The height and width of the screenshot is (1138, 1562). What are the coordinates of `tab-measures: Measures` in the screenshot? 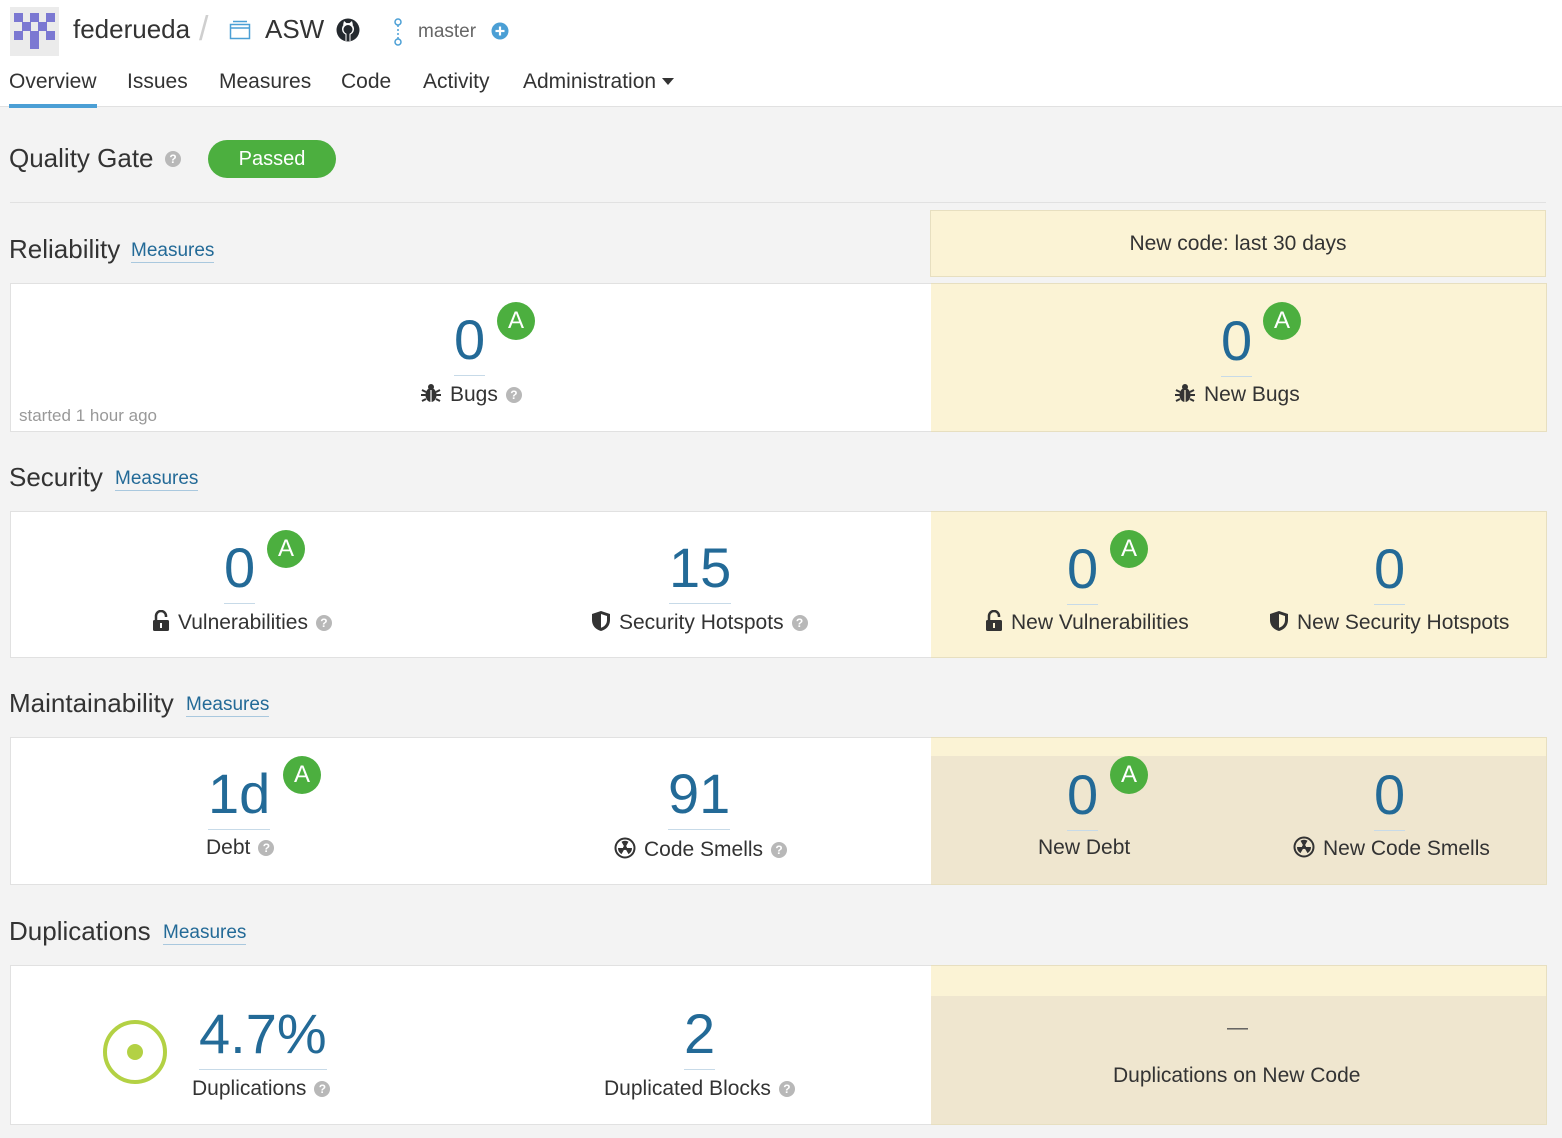 It's located at (265, 87).